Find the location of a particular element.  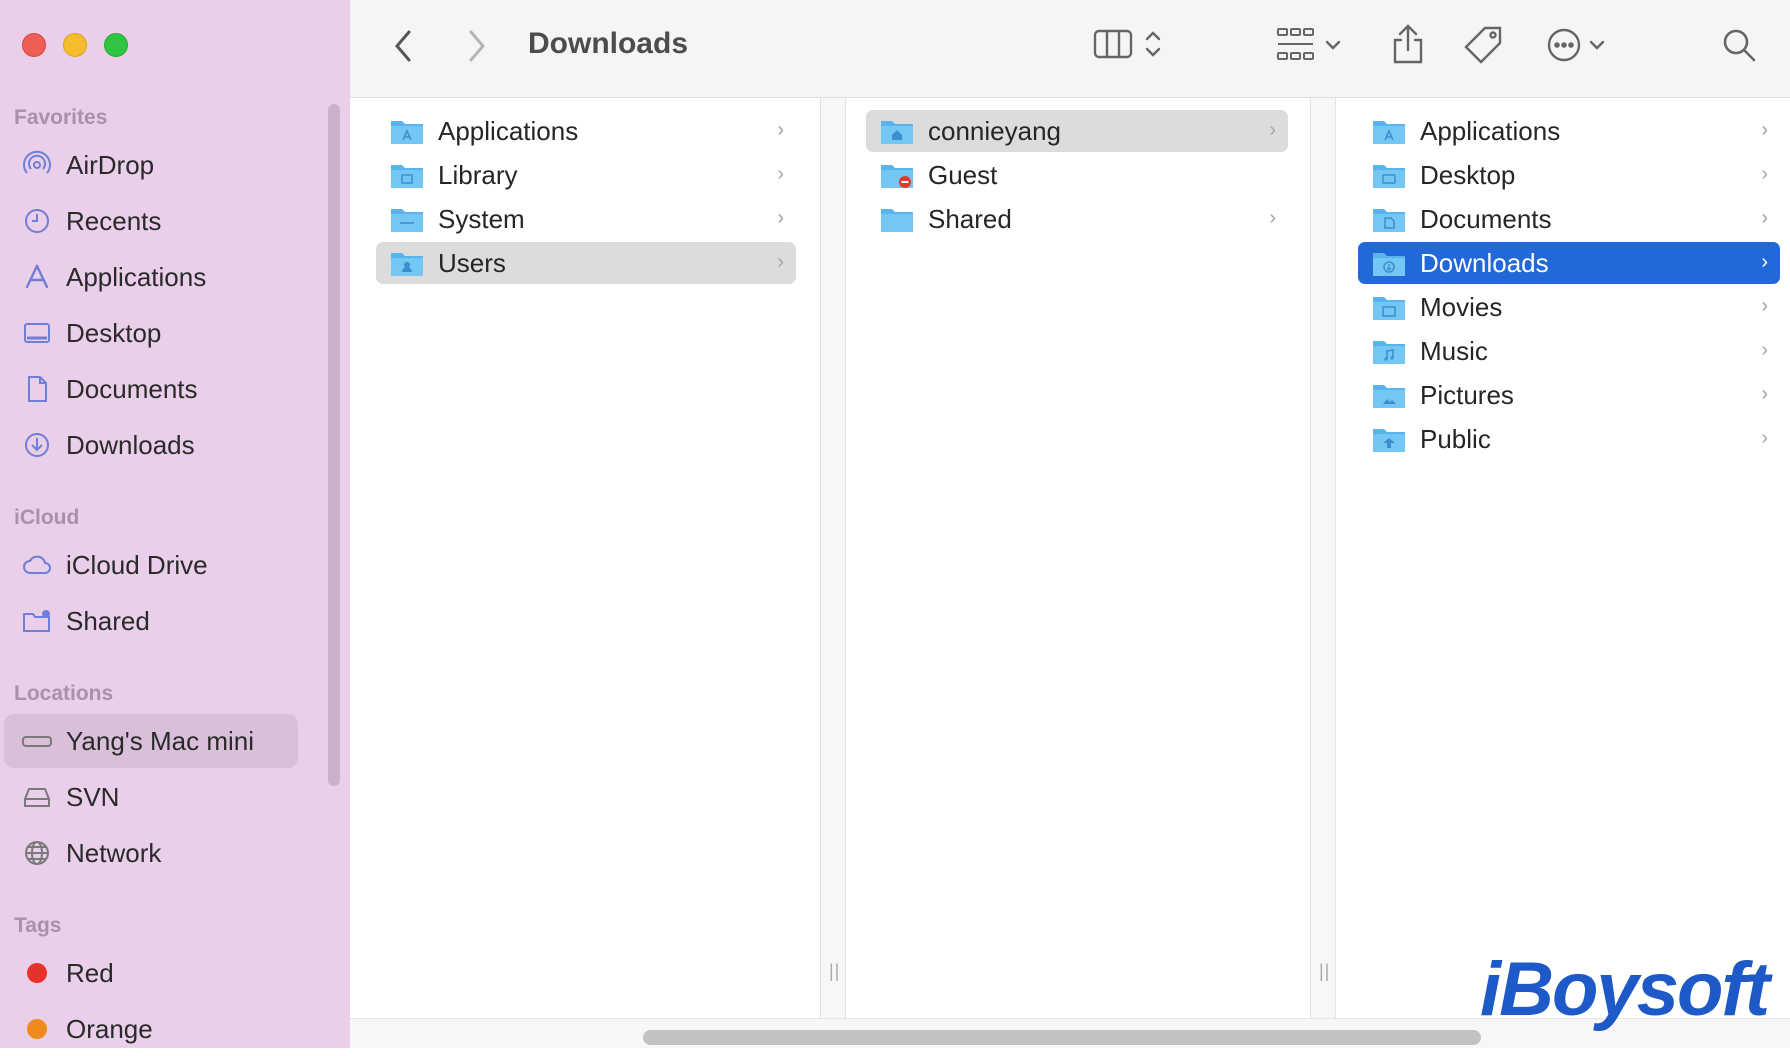

sidebar-item-icloud-drive: iCloud Drive is located at coordinates (151, 565).